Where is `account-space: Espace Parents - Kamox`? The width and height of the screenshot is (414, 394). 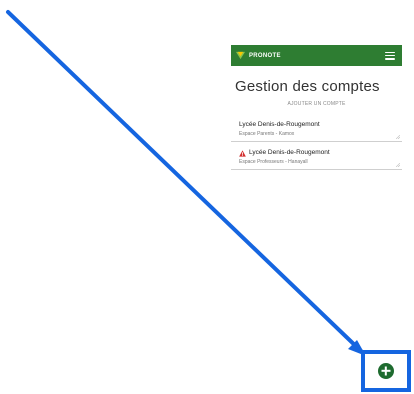 account-space: Espace Parents - Kamox is located at coordinates (267, 134).